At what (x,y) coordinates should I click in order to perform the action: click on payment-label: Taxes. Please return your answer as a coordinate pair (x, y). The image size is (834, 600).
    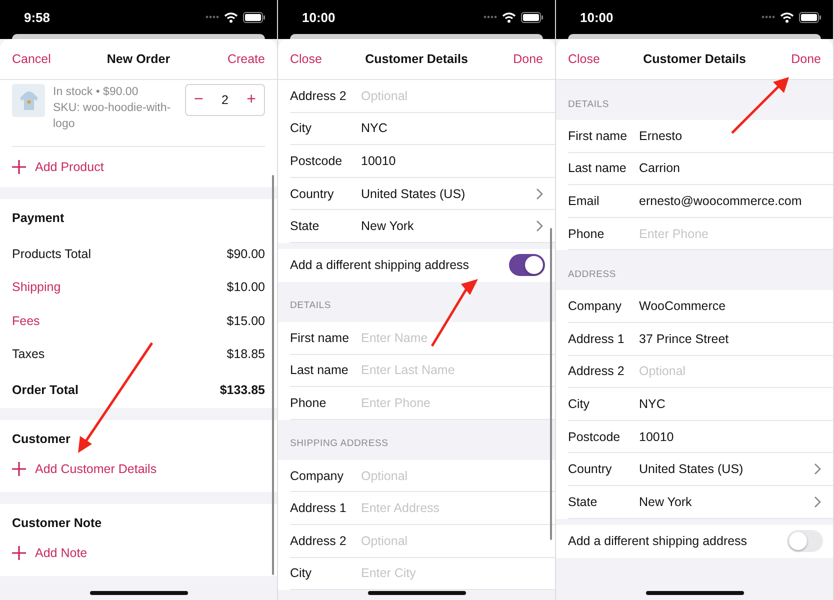
    Looking at the image, I should click on (28, 354).